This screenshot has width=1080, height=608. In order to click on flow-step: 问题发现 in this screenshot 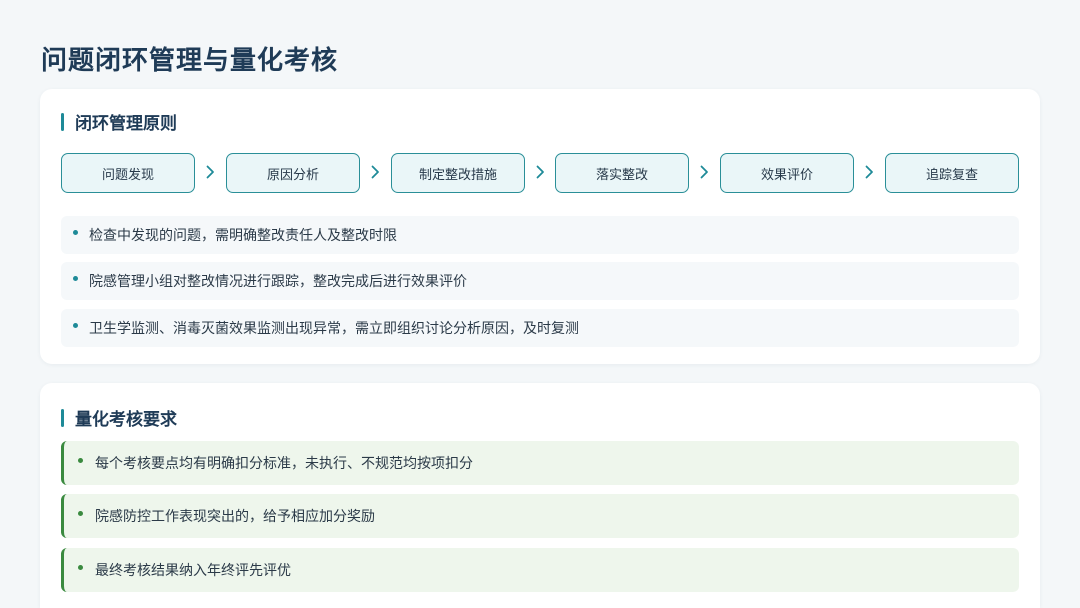, I will do `click(128, 173)`.